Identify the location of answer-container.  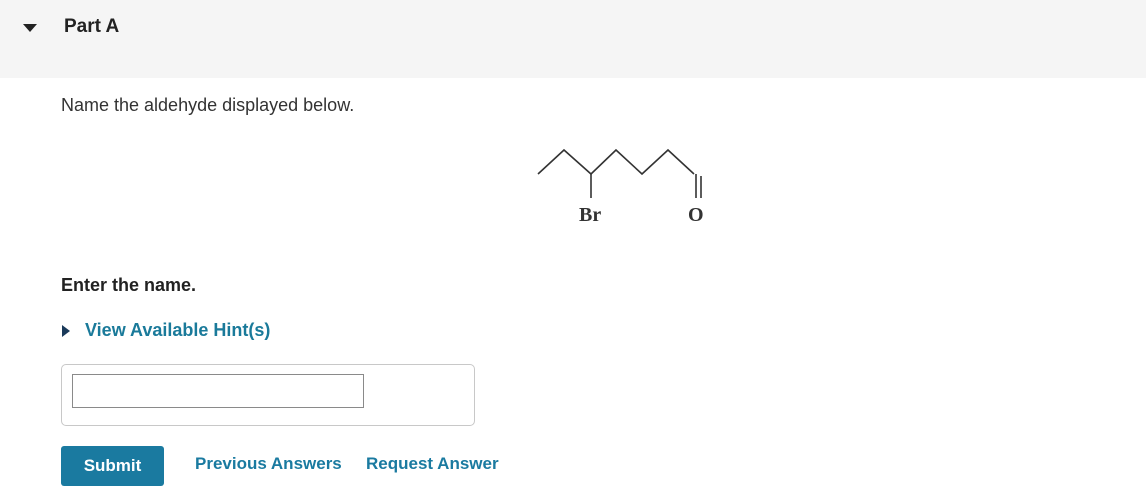
(268, 395).